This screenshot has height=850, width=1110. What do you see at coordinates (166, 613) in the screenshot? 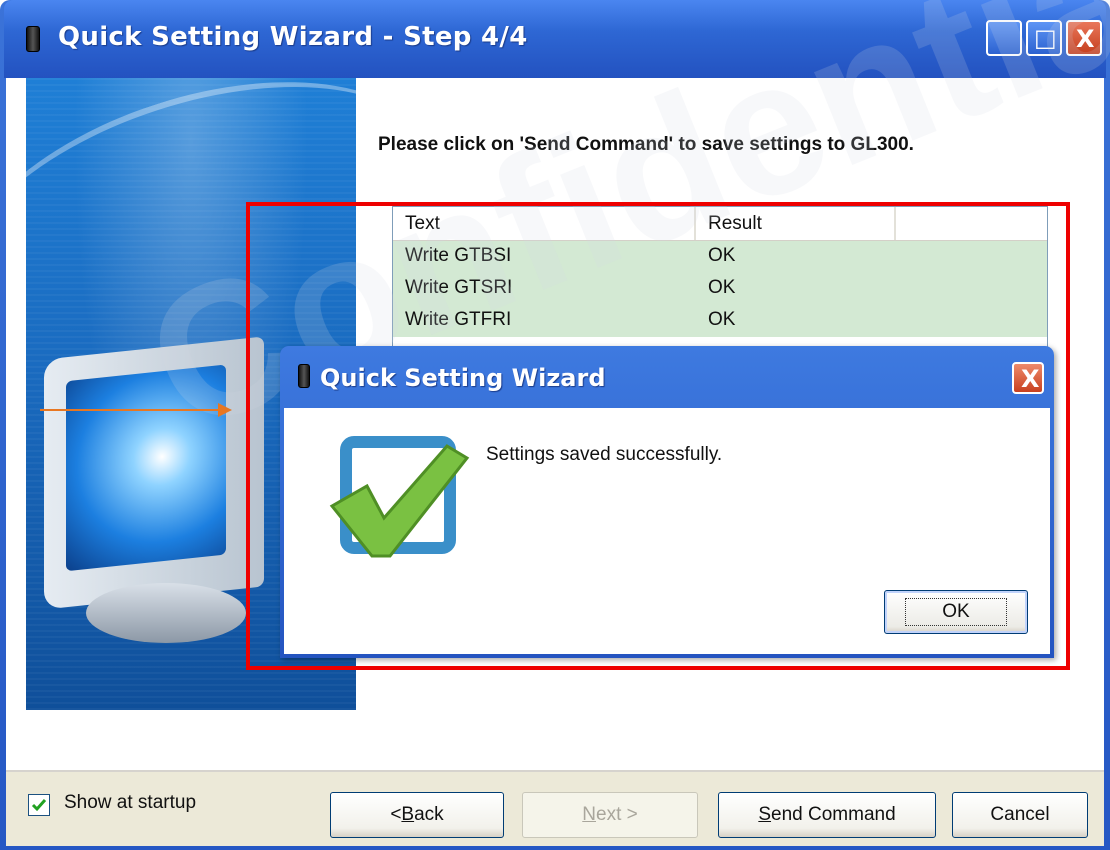
I see `monitor-stand` at bounding box center [166, 613].